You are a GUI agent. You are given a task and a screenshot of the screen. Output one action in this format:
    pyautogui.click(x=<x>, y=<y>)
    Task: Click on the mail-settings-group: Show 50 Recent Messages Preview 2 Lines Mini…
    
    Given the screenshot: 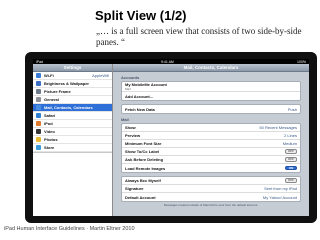 What is the action you would take?
    pyautogui.click(x=211, y=148)
    